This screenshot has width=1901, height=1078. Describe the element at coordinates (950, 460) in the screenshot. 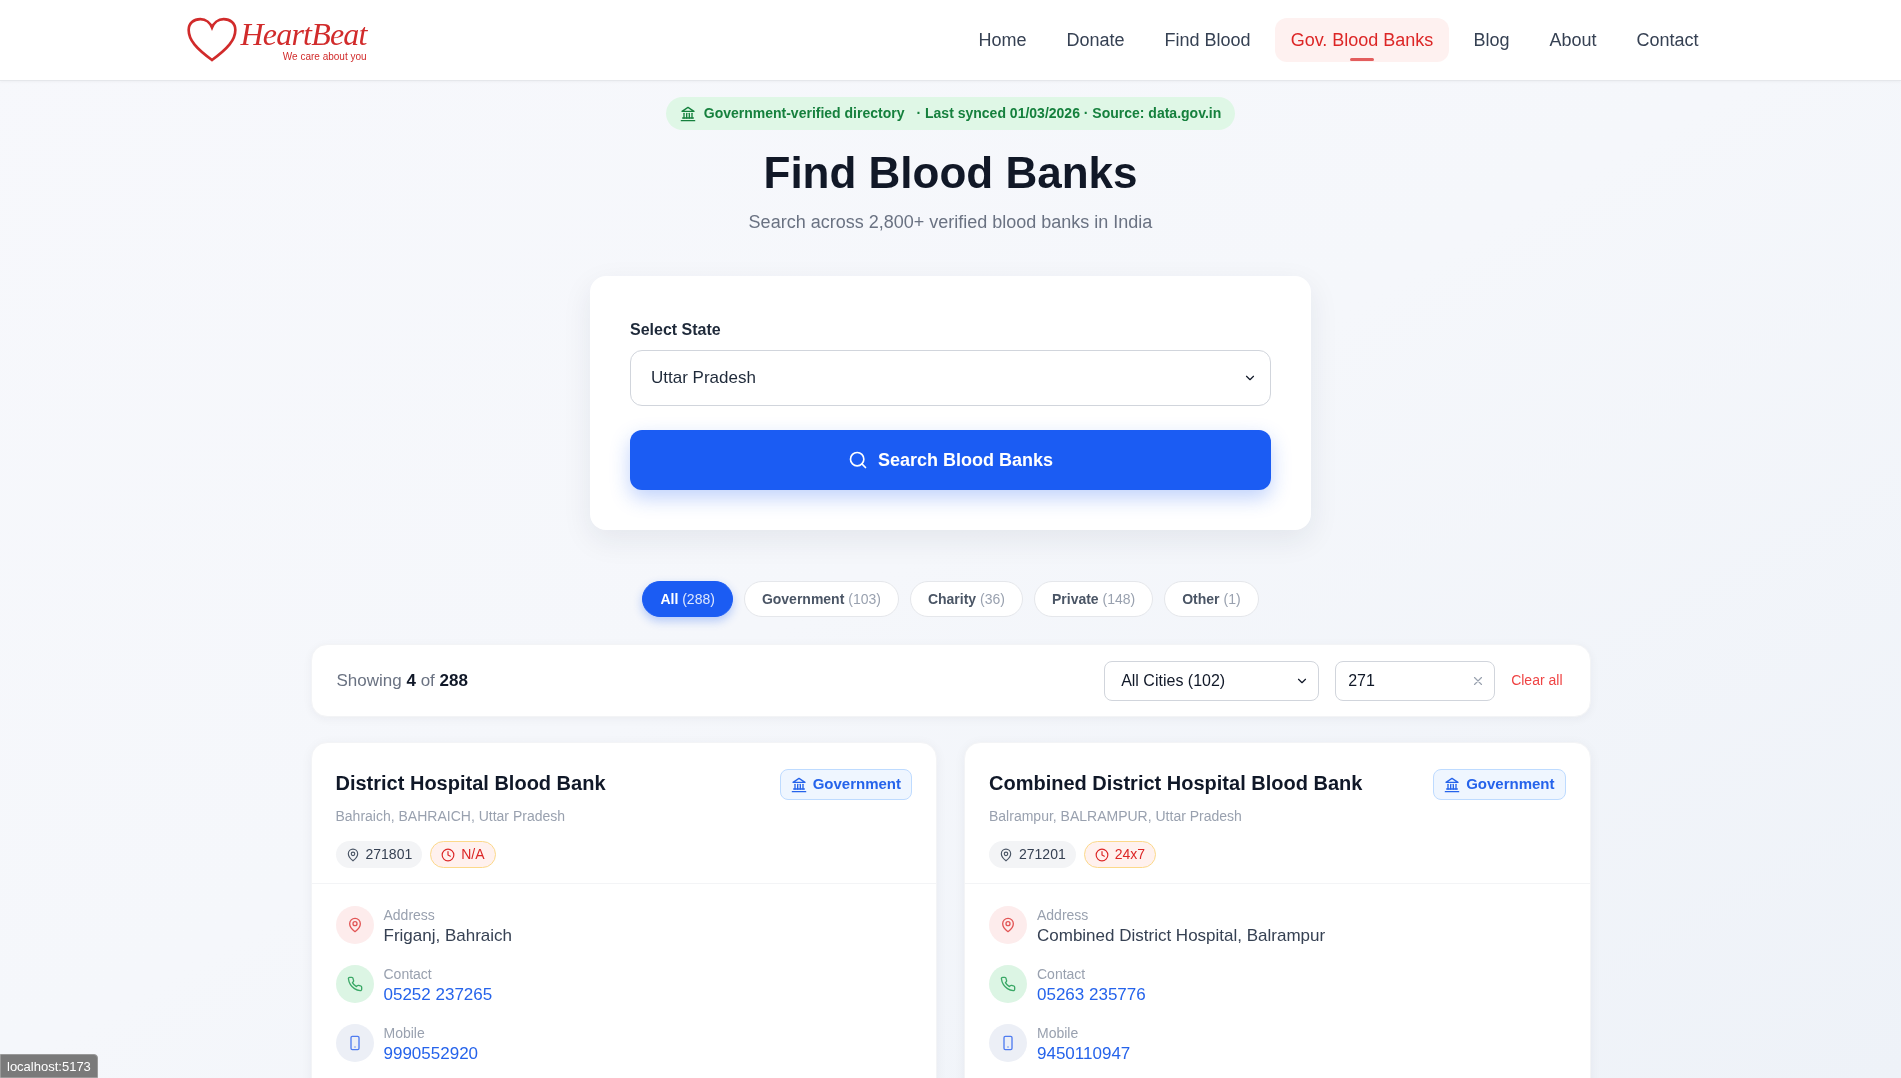

I see `search-button: Search Blood Banks` at that location.